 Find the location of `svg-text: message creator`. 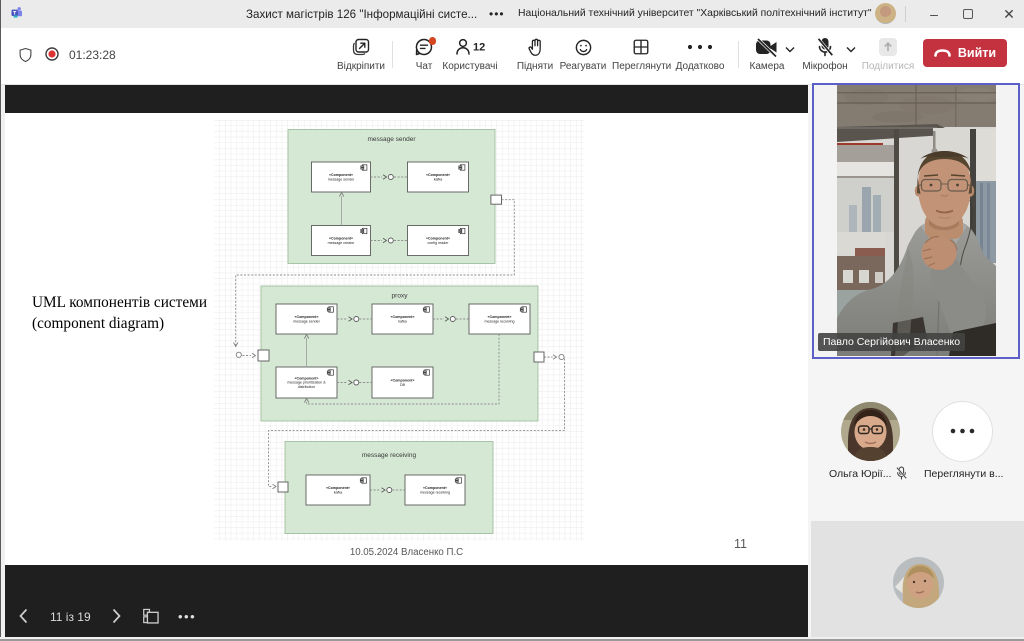

svg-text: message creator is located at coordinates (342, 243).